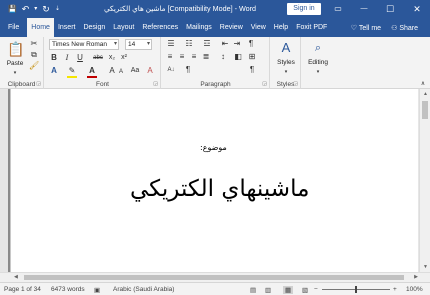 The height and width of the screenshot is (295, 430). Describe the element at coordinates (286, 48) in the screenshot. I see `styles-icon: A` at that location.